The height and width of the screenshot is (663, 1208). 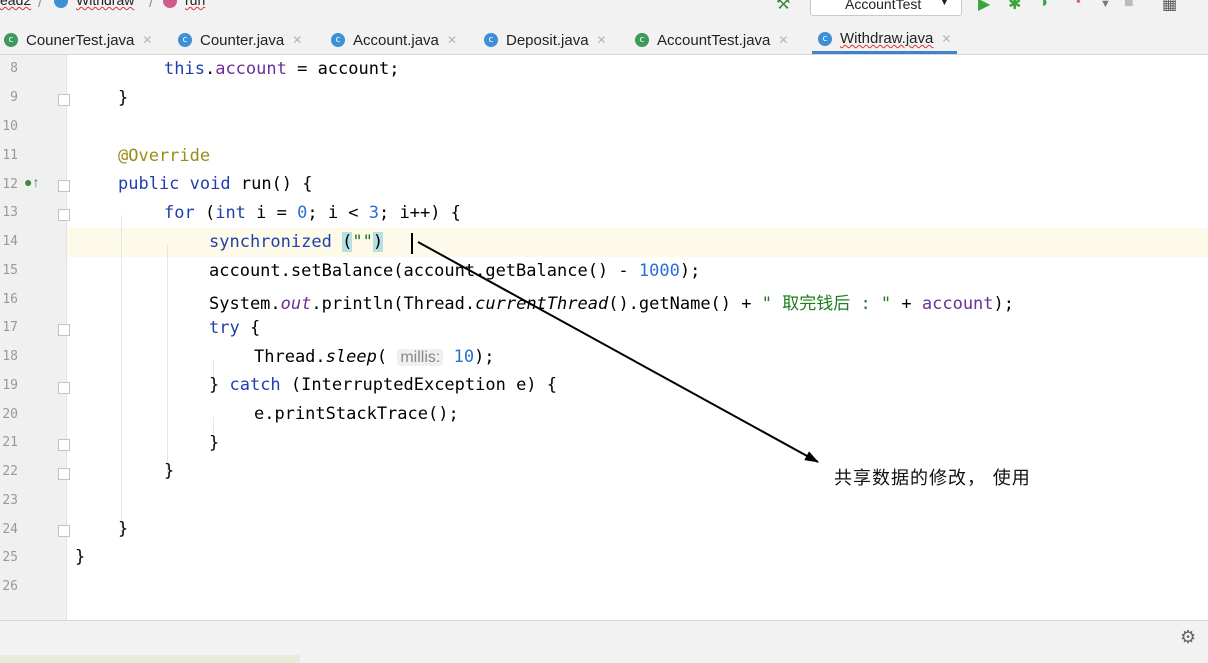 What do you see at coordinates (604, 641) in the screenshot?
I see `status-bar: ⚙` at bounding box center [604, 641].